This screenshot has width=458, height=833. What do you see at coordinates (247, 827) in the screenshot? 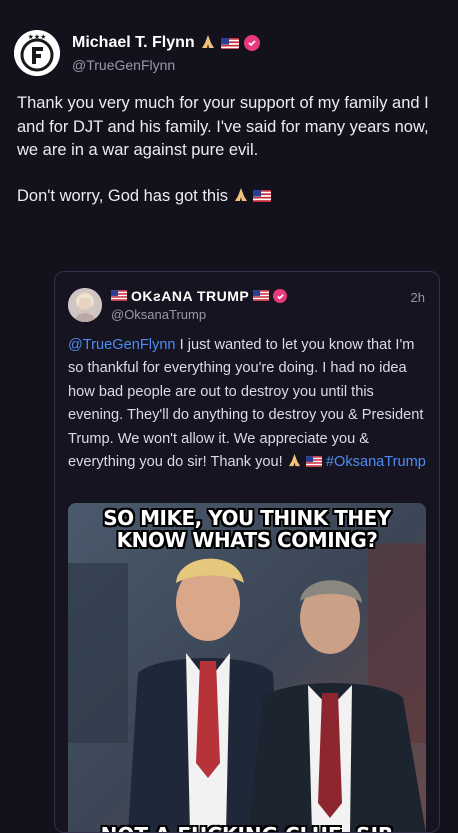
I see `meme-caption-bottom: NOT A FUCKING CLUE, SIR` at bounding box center [247, 827].